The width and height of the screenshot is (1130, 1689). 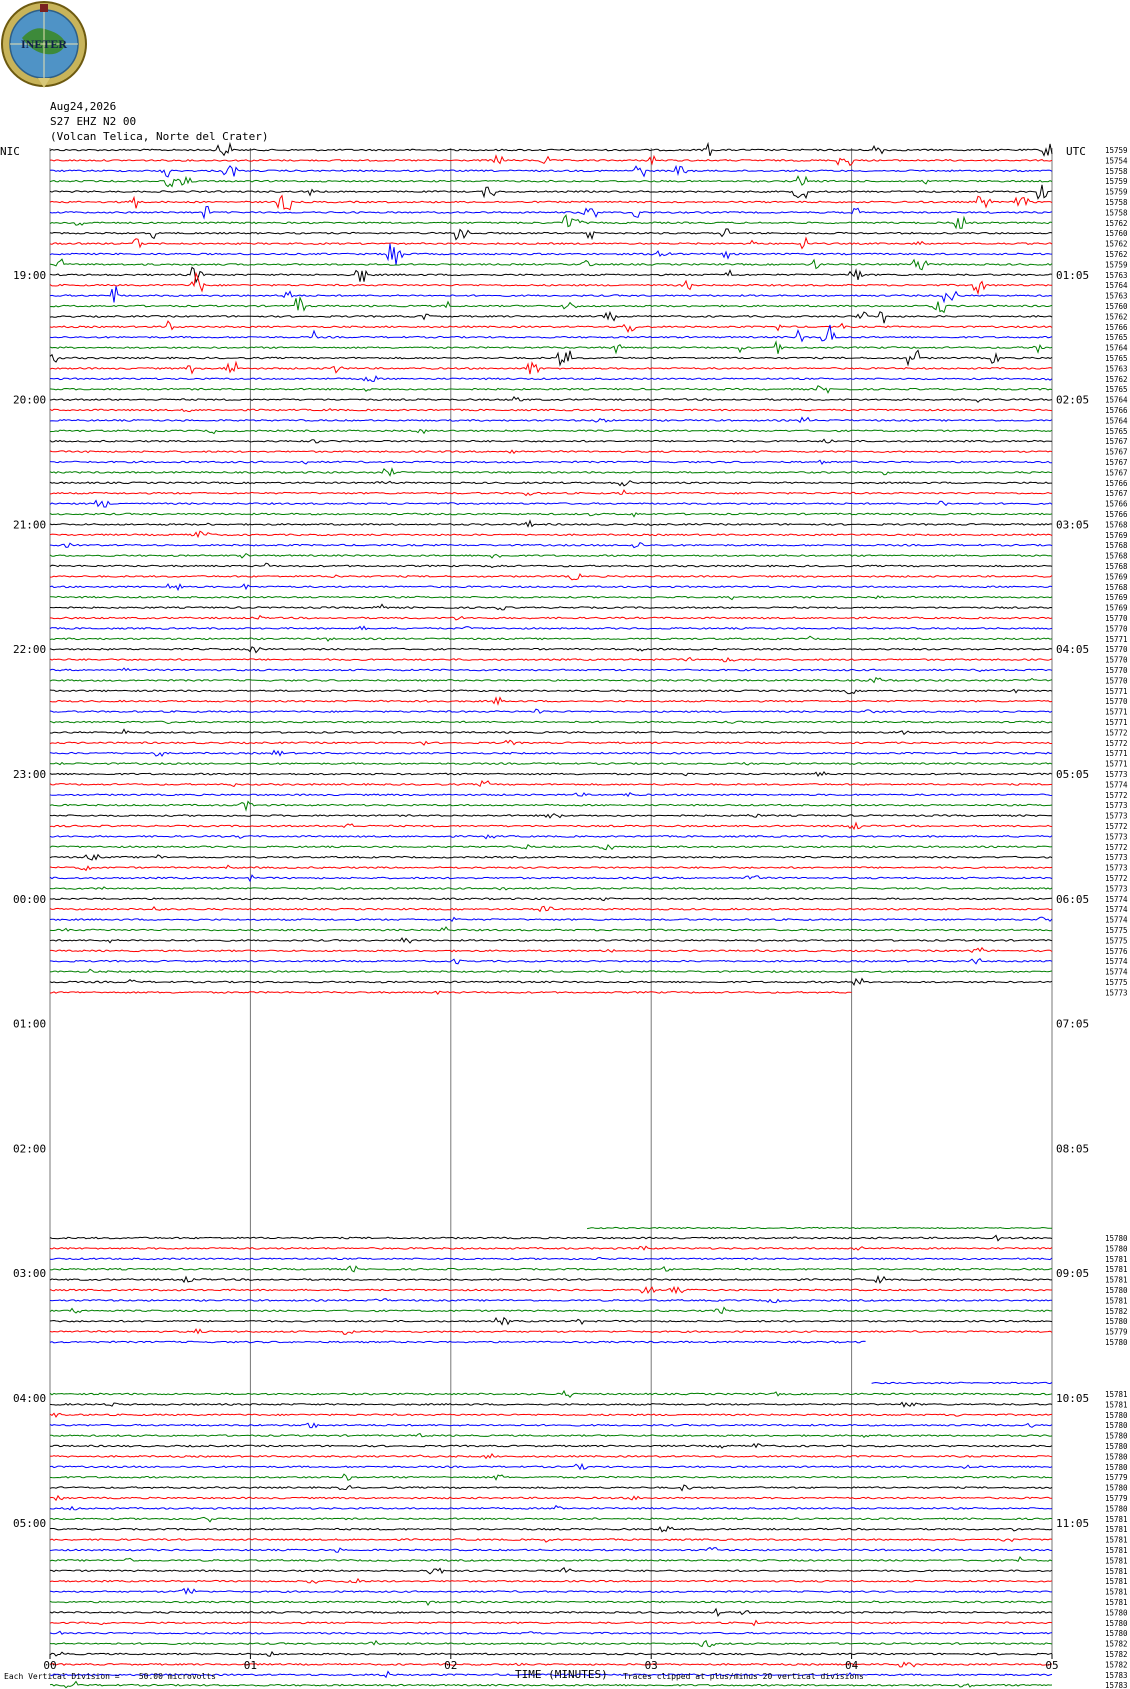 I want to click on trace-value-label: 15769, so click(x=1116, y=576).